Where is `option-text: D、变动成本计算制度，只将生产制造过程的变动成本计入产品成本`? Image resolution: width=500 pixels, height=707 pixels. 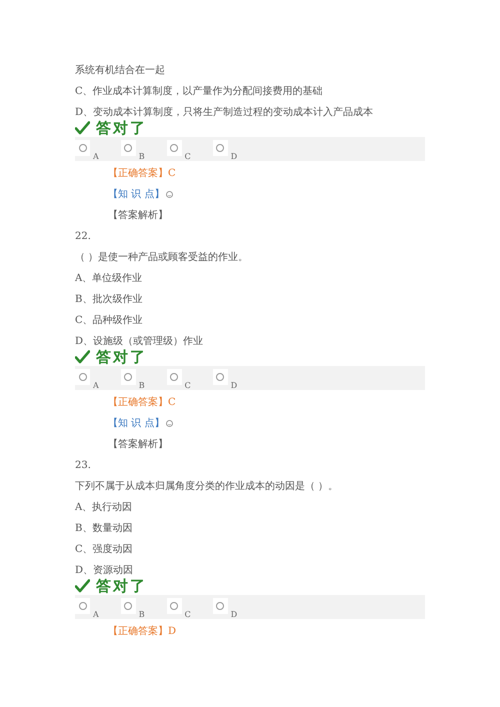 option-text: D、变动成本计算制度，只将生产制造过程的变动成本计入产品成本 is located at coordinates (224, 113).